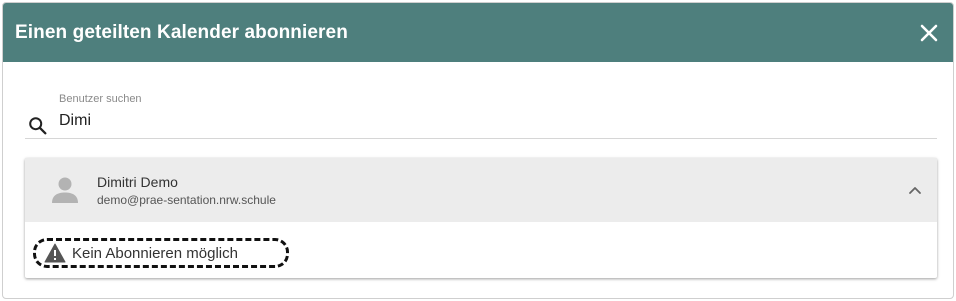 The height and width of the screenshot is (301, 956). Describe the element at coordinates (915, 190) in the screenshot. I see `chevron-up-icon` at that location.